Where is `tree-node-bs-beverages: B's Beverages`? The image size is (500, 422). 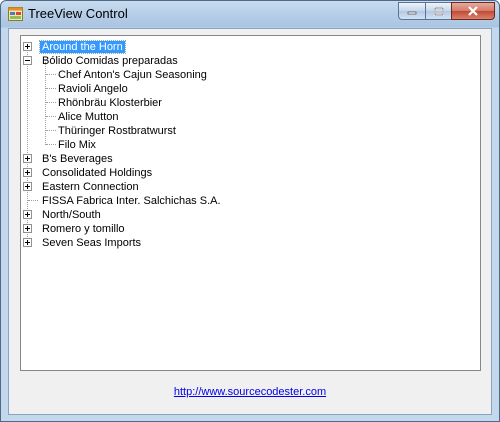
tree-node-bs-beverages: B's Beverages is located at coordinates (77, 159).